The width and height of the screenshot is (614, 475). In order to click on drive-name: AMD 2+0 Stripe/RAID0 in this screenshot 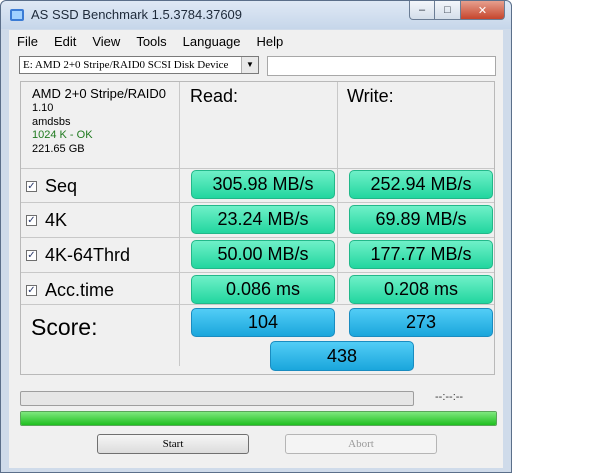, I will do `click(99, 93)`.